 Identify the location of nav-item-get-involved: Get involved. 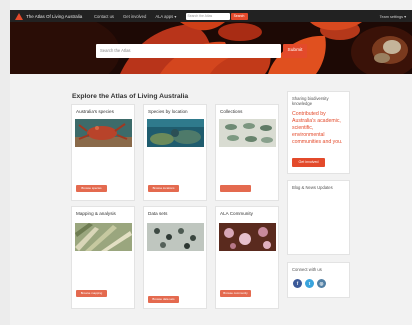
(134, 16).